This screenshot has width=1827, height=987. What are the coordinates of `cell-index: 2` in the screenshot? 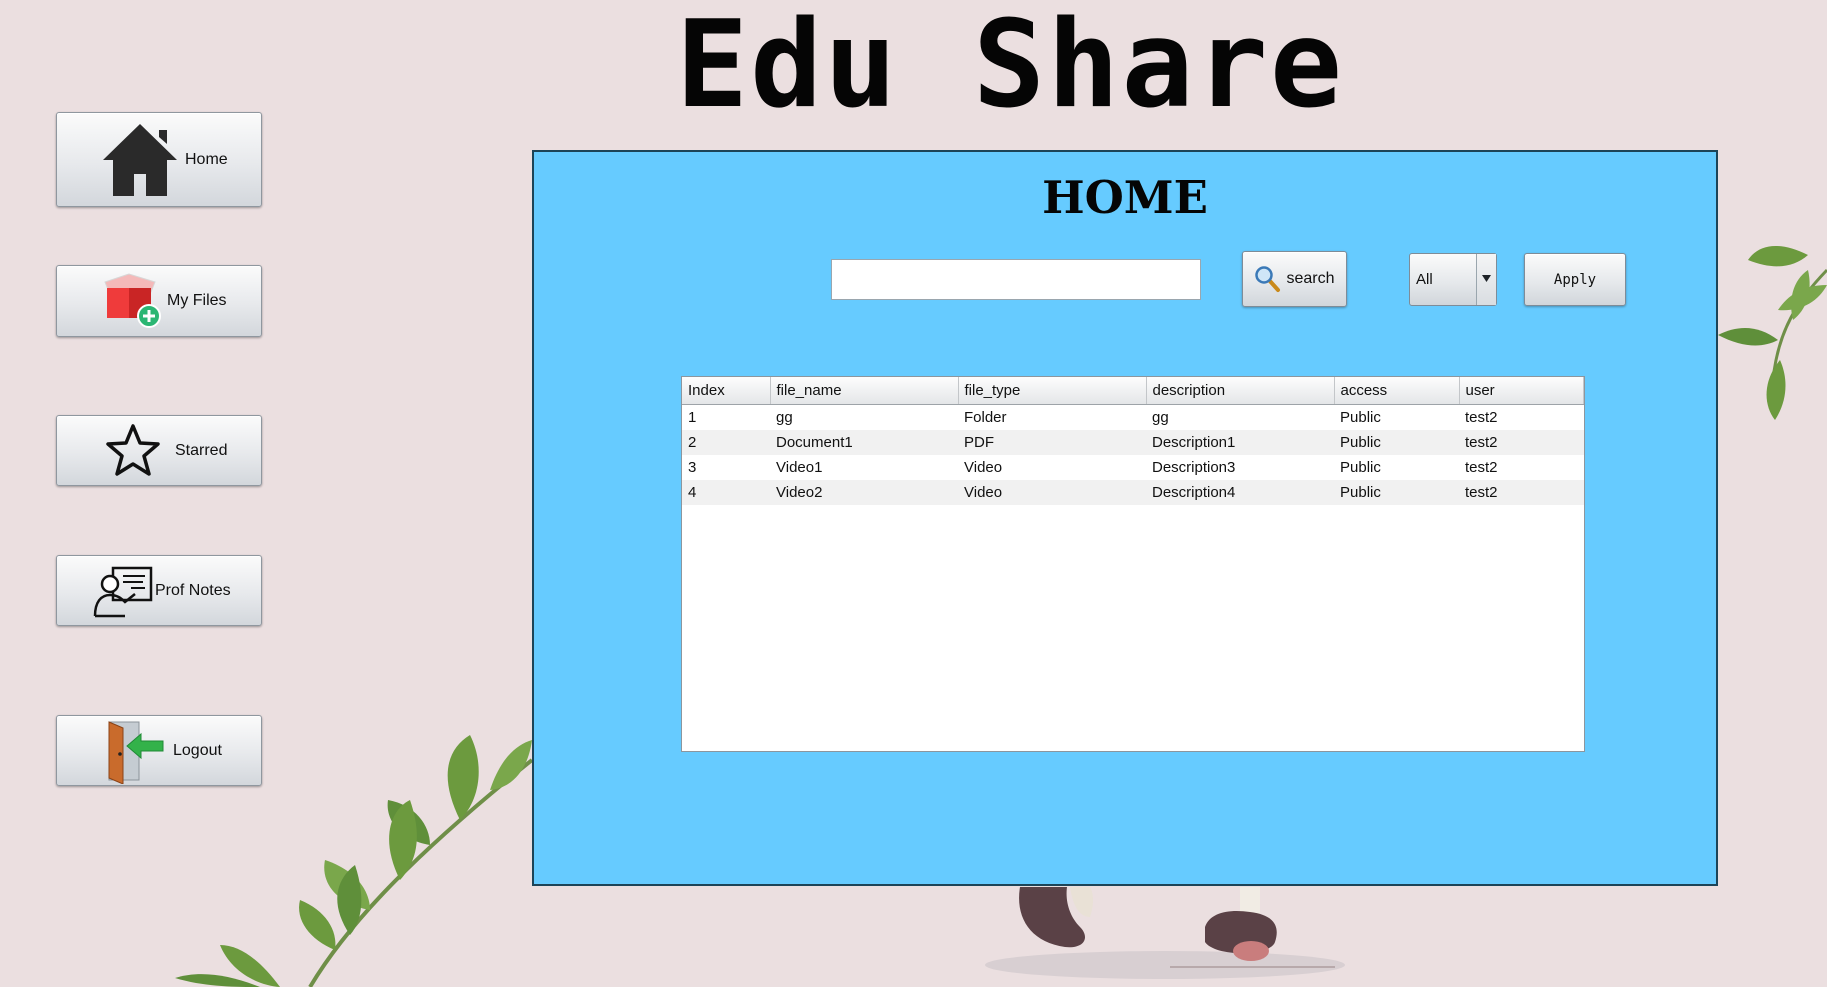 It's located at (726, 442).